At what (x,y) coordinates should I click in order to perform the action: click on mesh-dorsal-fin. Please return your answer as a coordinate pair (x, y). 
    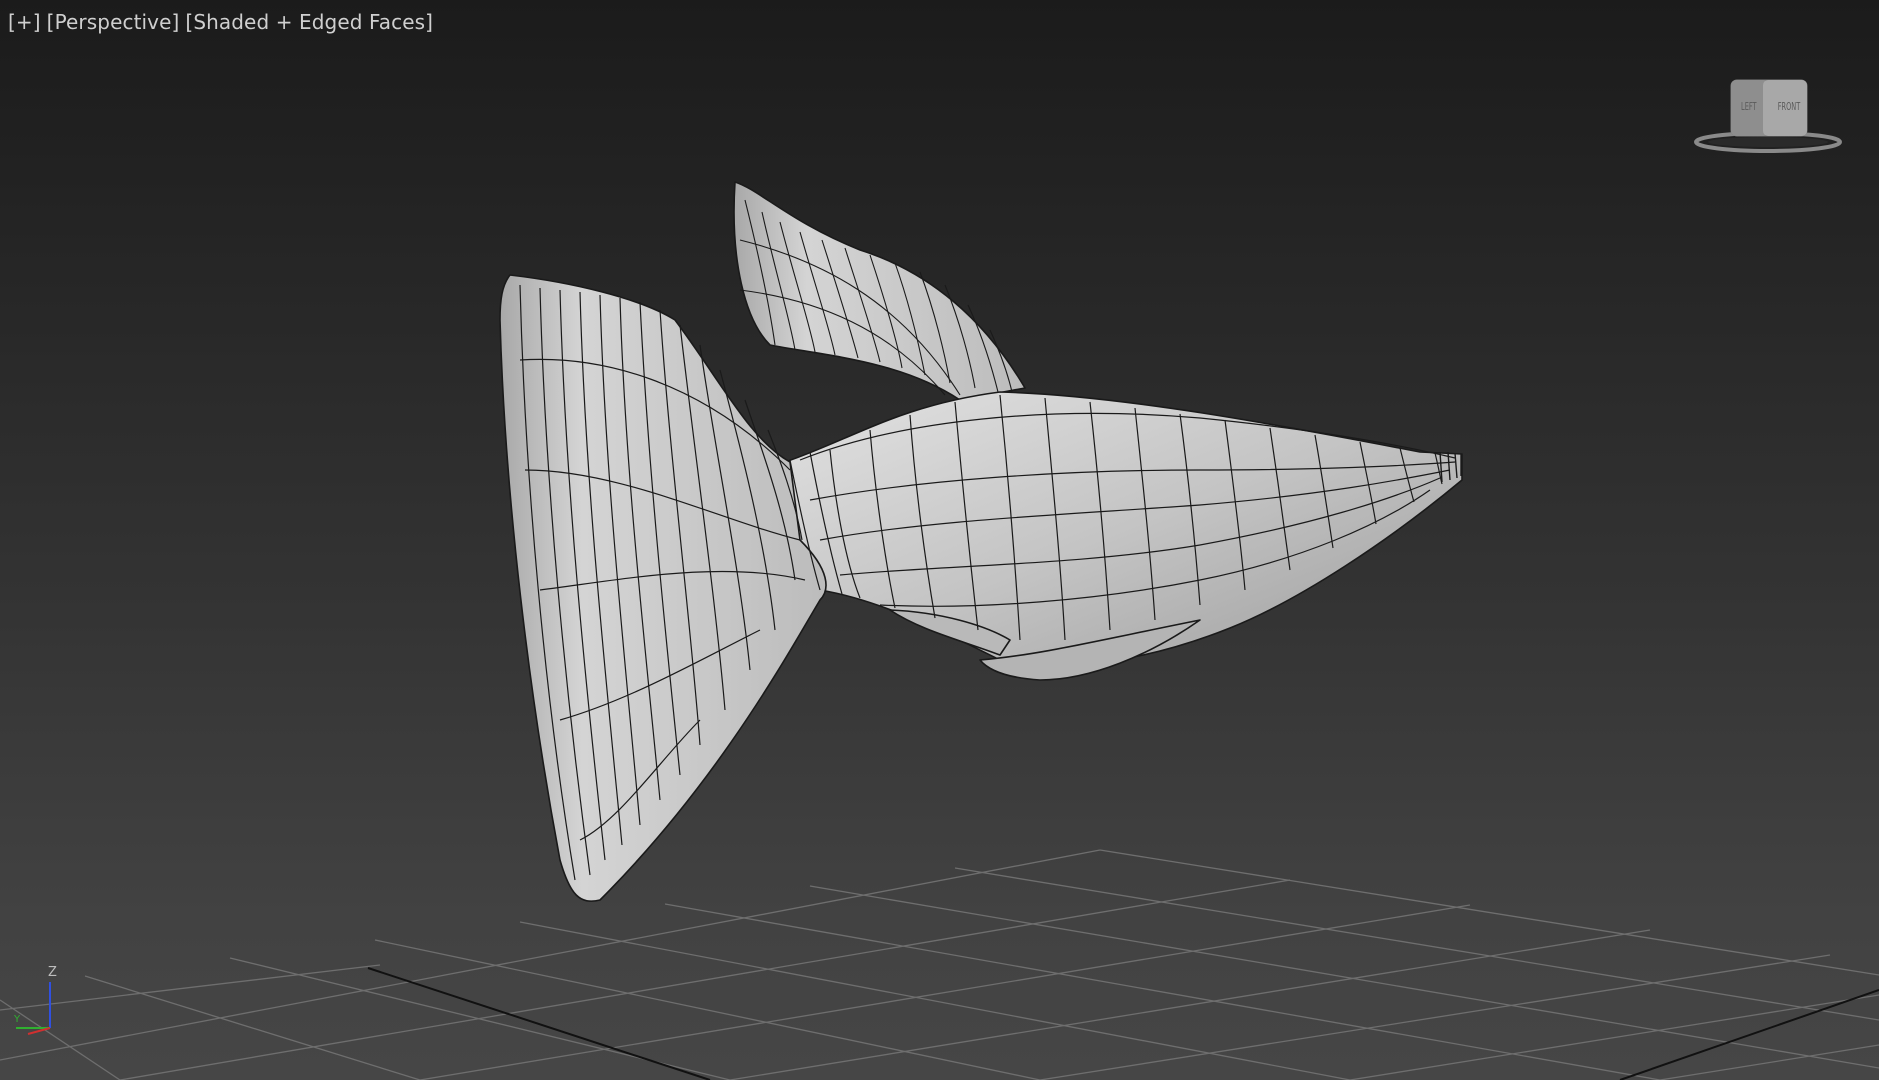
    Looking at the image, I should click on (879, 291).